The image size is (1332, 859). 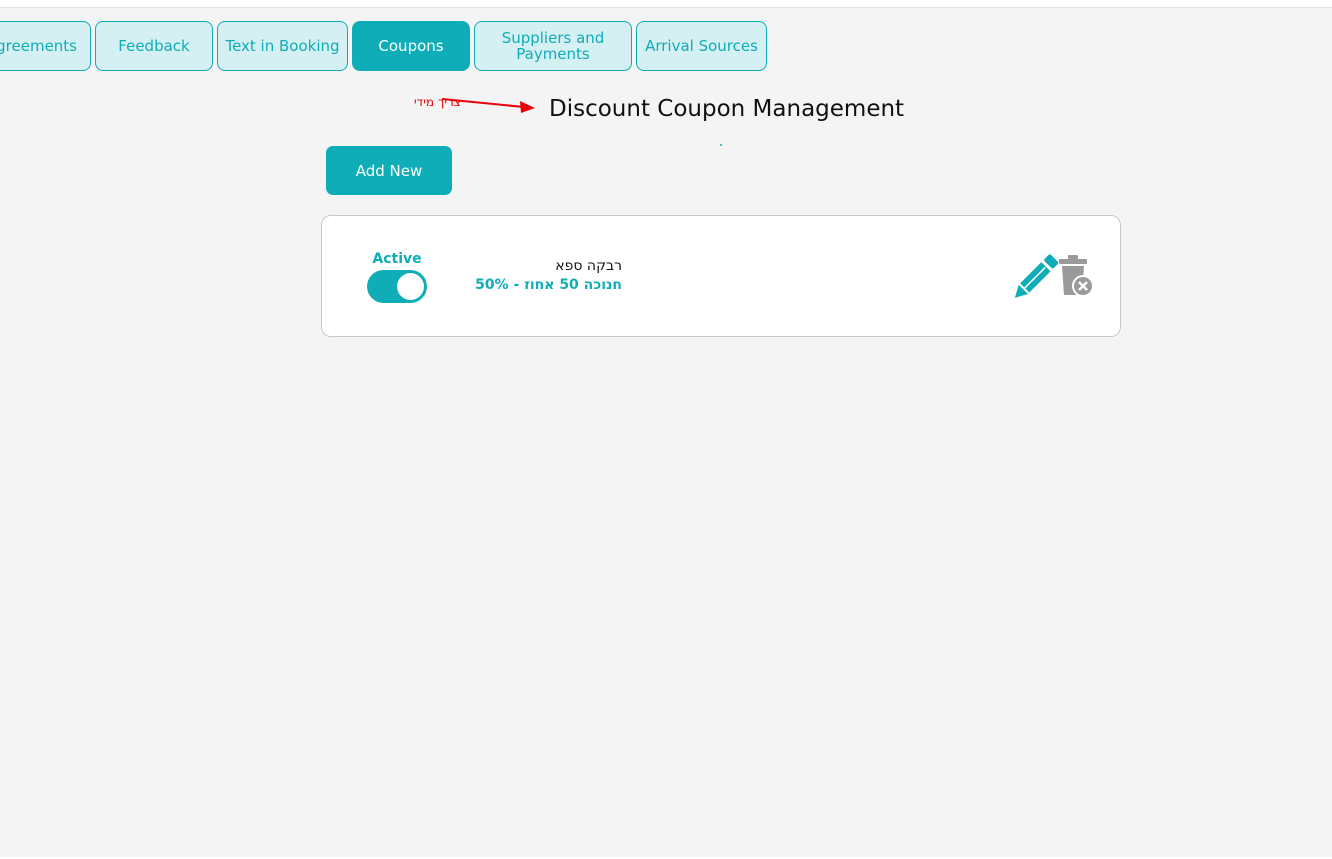 What do you see at coordinates (1035, 277) in the screenshot?
I see `pencil-icon` at bounding box center [1035, 277].